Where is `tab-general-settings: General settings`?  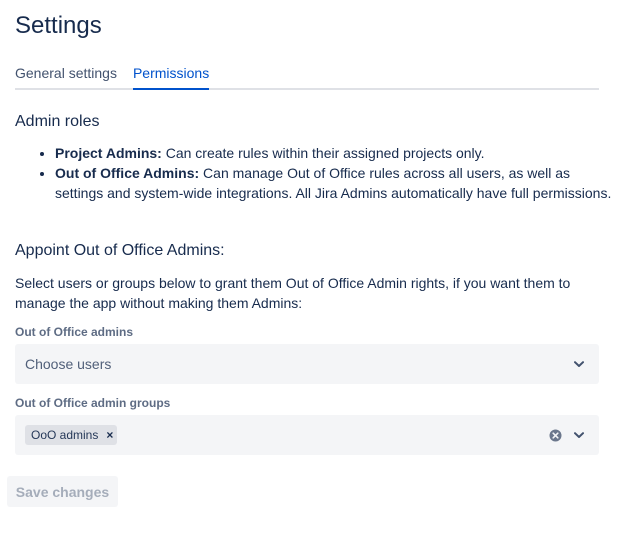 tab-general-settings: General settings is located at coordinates (66, 74).